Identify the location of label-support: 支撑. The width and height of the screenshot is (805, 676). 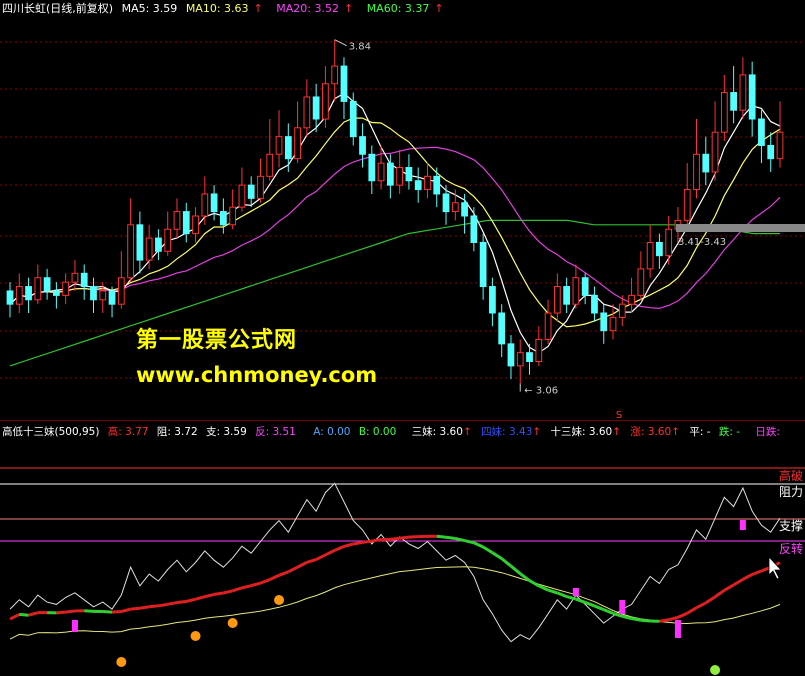
(791, 525).